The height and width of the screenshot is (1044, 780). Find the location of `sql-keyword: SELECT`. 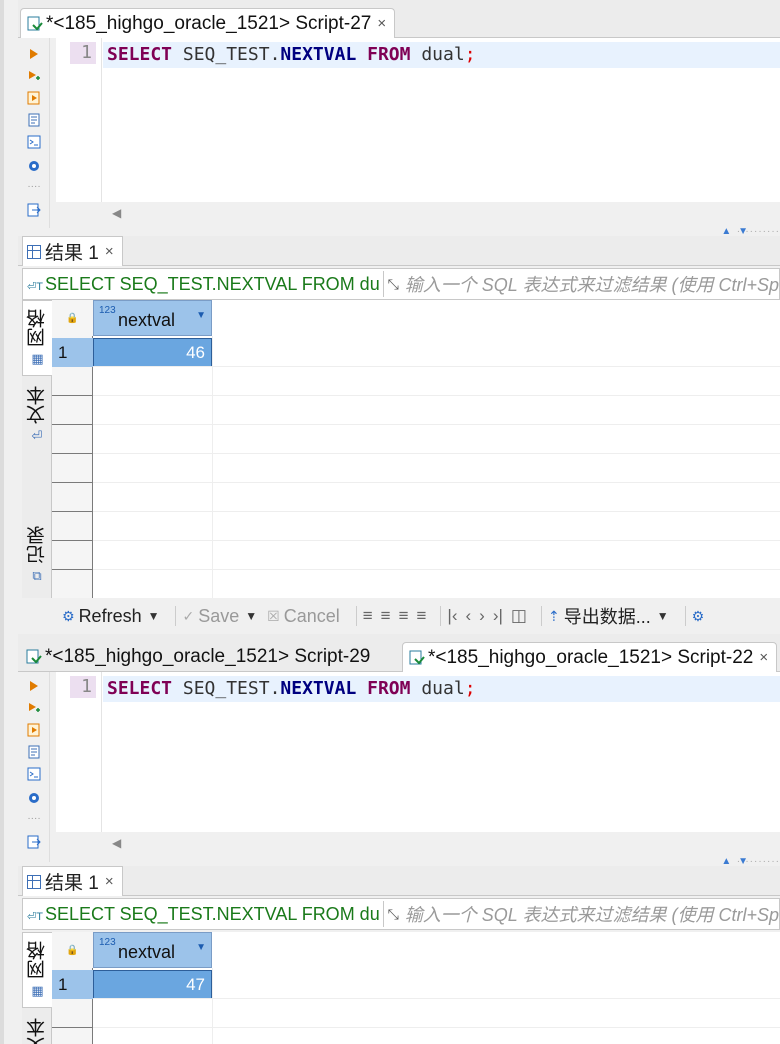

sql-keyword: SELECT is located at coordinates (140, 54).